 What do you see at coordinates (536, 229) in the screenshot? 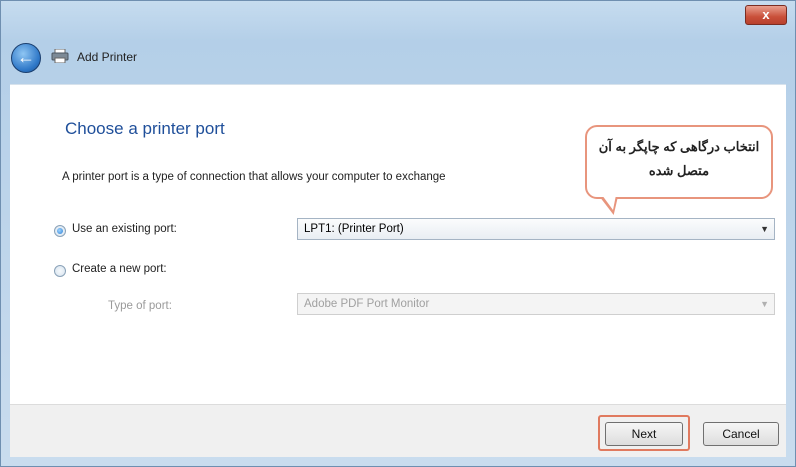
I see `existing-port-select: LPT1: (Printer Port) ▼` at bounding box center [536, 229].